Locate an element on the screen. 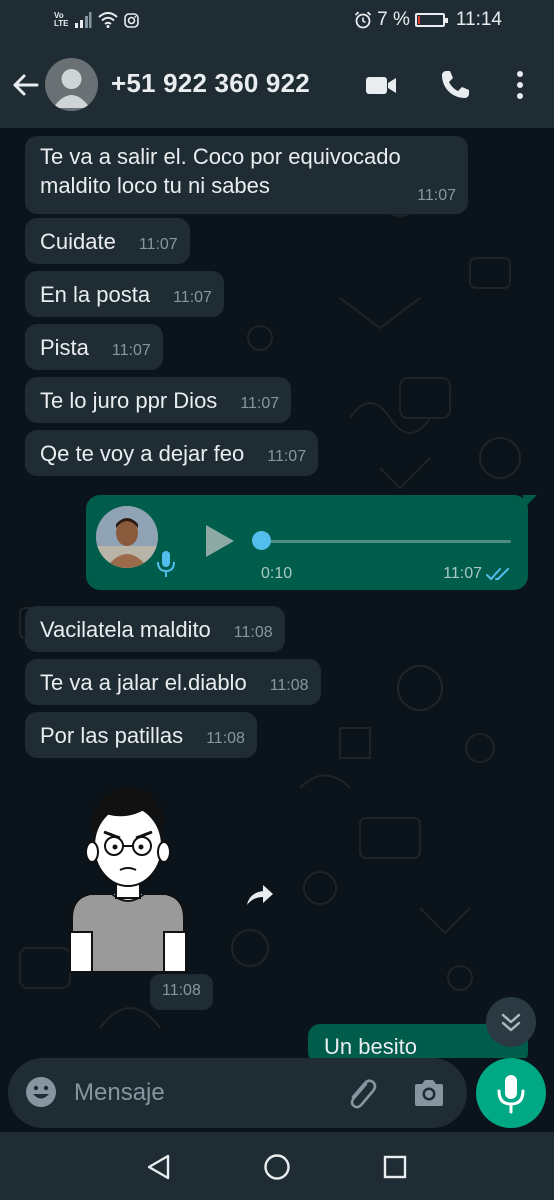 The image size is (554, 1200). more-vert-icon is located at coordinates (520, 85).